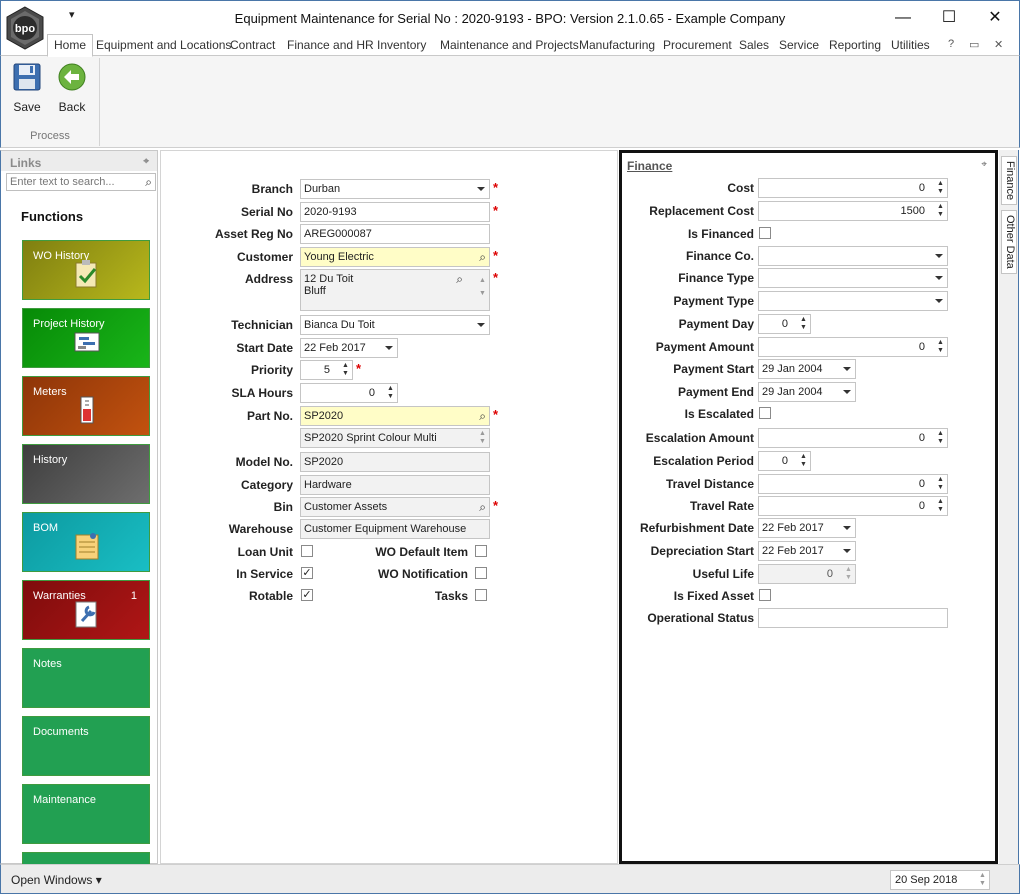 The height and width of the screenshot is (894, 1020). What do you see at coordinates (853, 506) in the screenshot?
I see `travel-rate-stepper: 0 ▲ ▼` at bounding box center [853, 506].